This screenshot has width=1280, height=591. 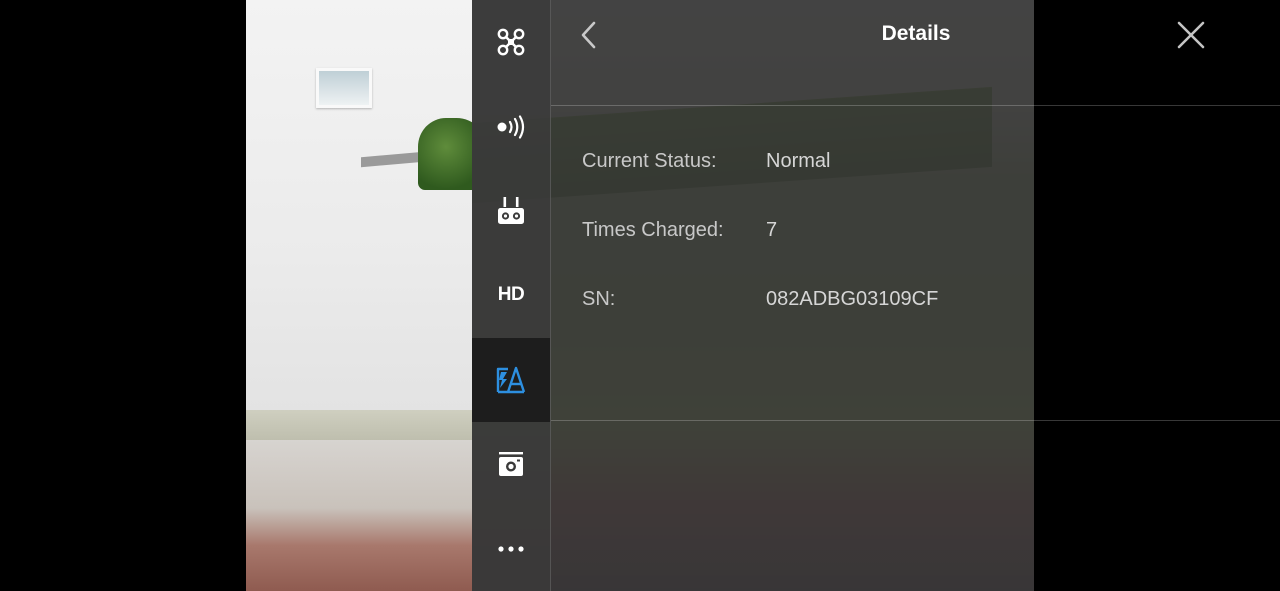 I want to click on sidebar-item-camera, so click(x=511, y=464).